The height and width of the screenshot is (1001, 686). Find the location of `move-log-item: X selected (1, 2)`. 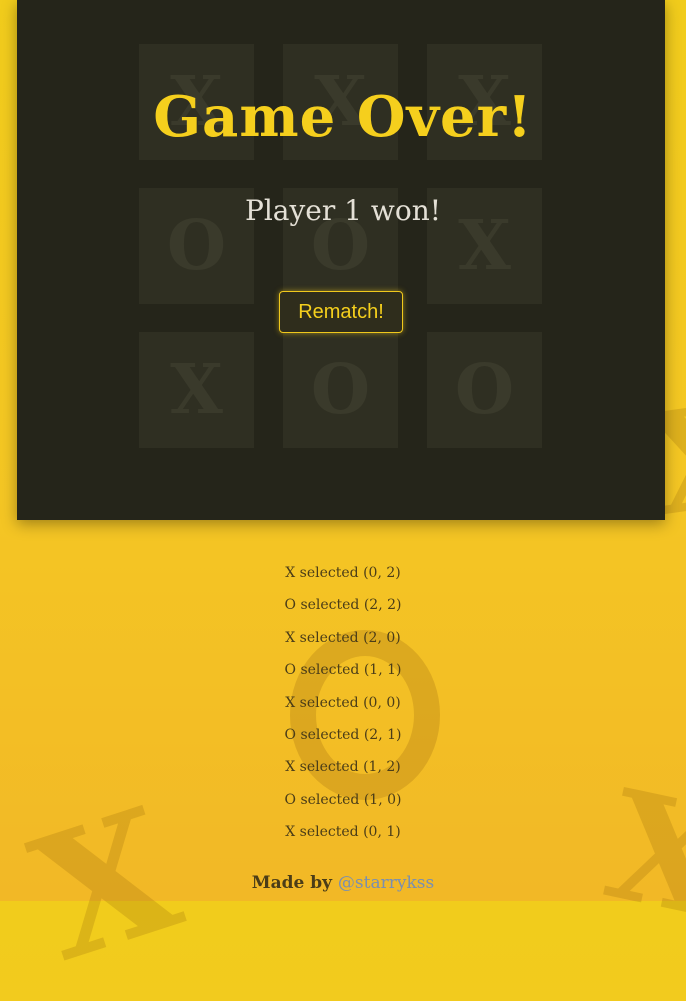

move-log-item: X selected (1, 2) is located at coordinates (343, 767).